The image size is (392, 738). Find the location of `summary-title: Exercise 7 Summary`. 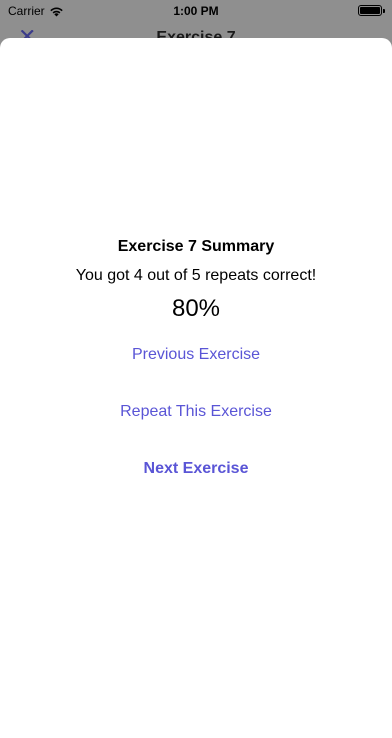

summary-title: Exercise 7 Summary is located at coordinates (196, 246).